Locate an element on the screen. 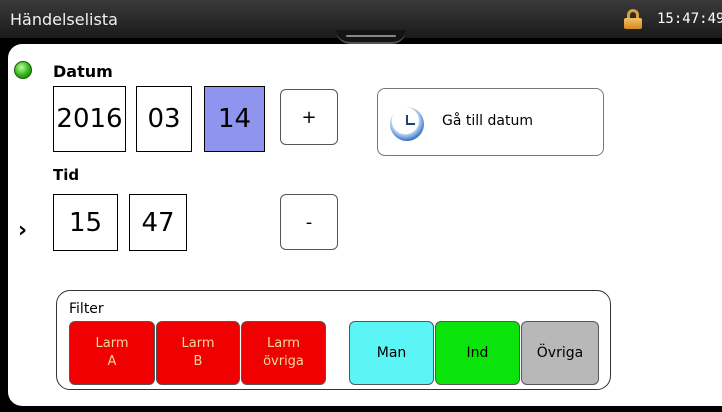 The image size is (722, 412). goto-date-button: Gå till datum is located at coordinates (490, 122).